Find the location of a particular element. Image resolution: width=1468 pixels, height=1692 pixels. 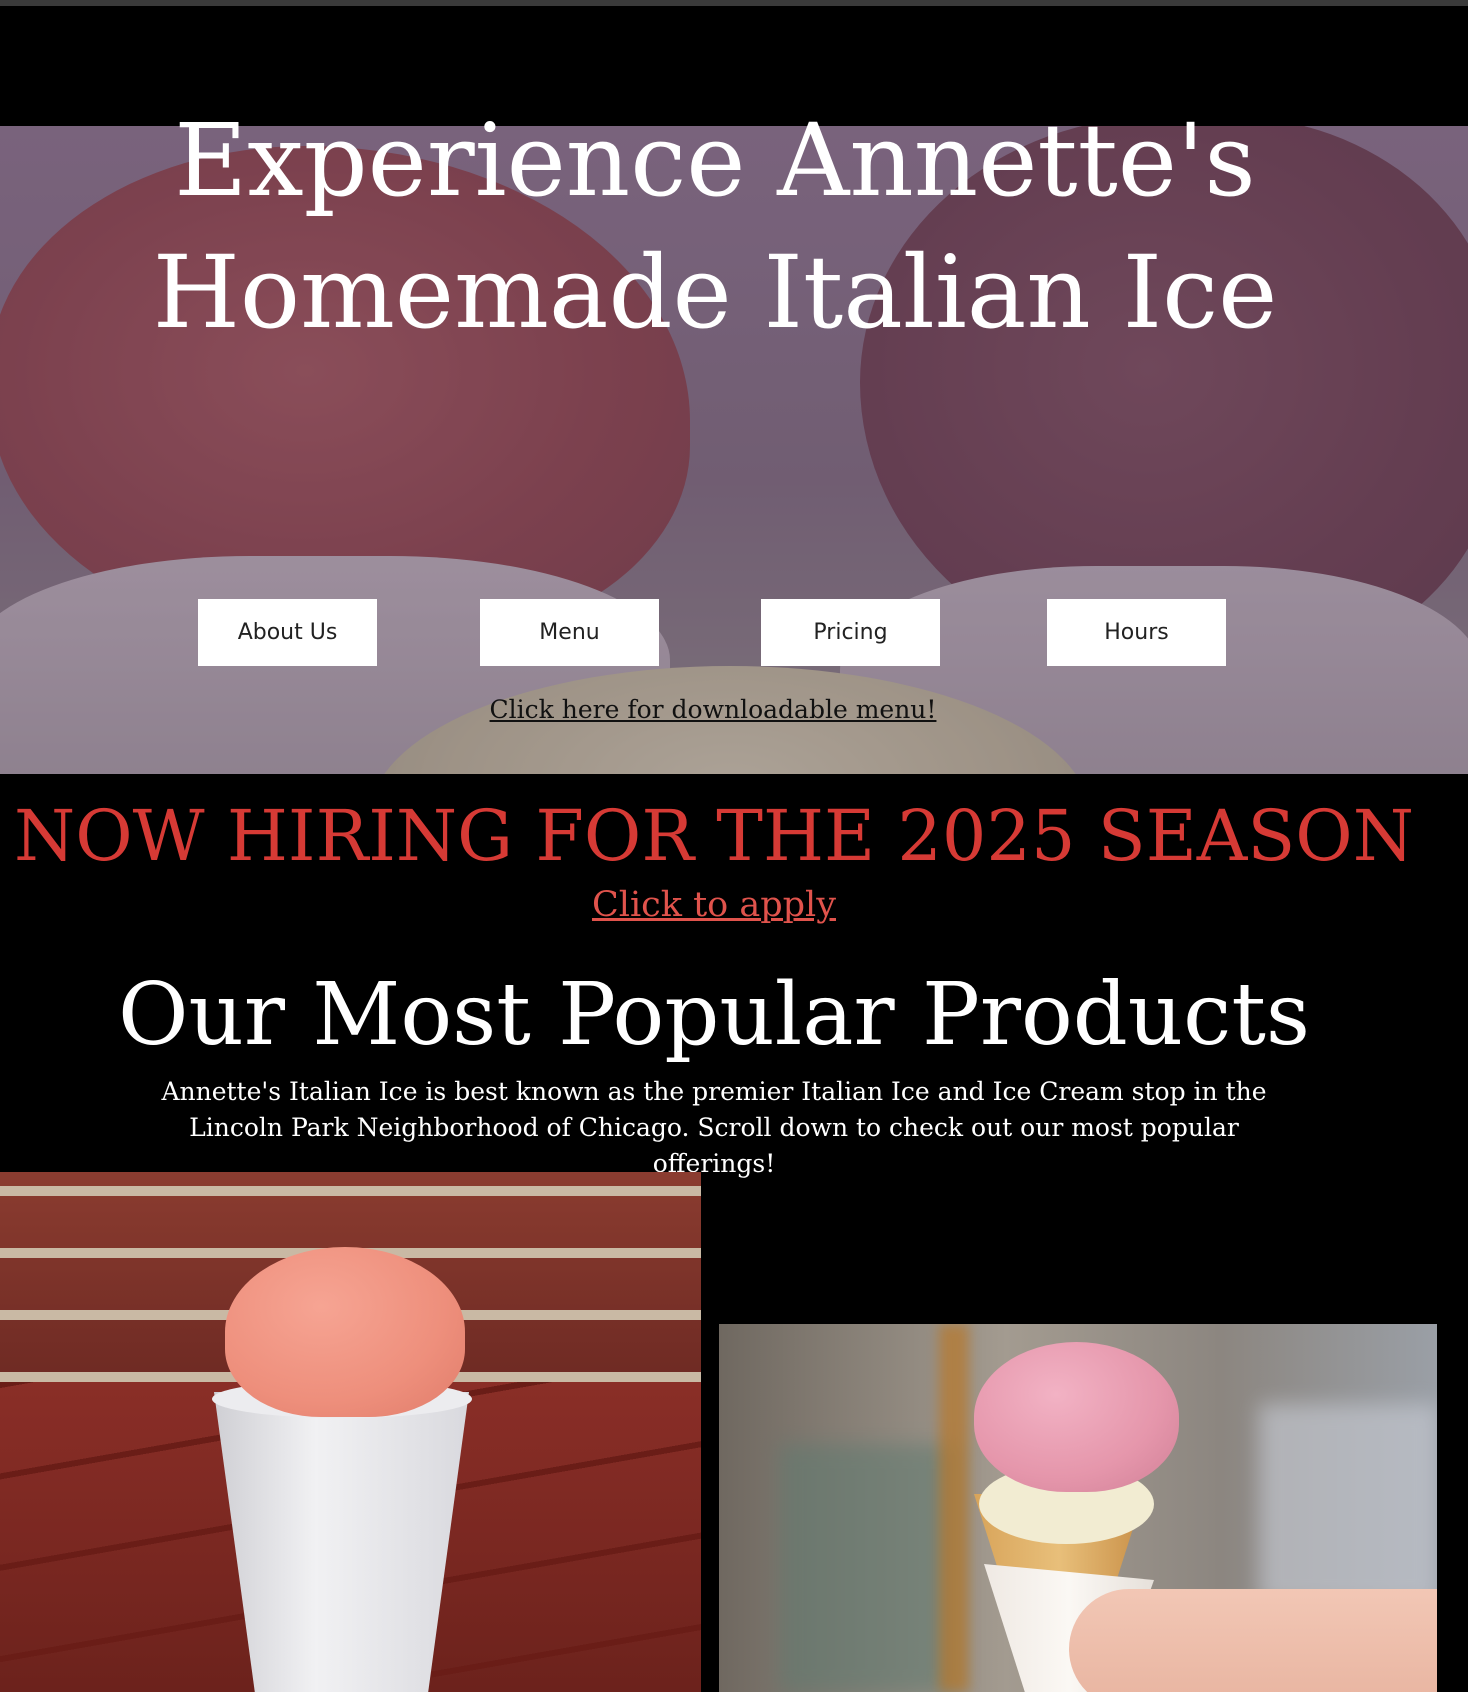

hiring-title: NOW HIRING FOR THE 2025 SEASON is located at coordinates (714, 836).